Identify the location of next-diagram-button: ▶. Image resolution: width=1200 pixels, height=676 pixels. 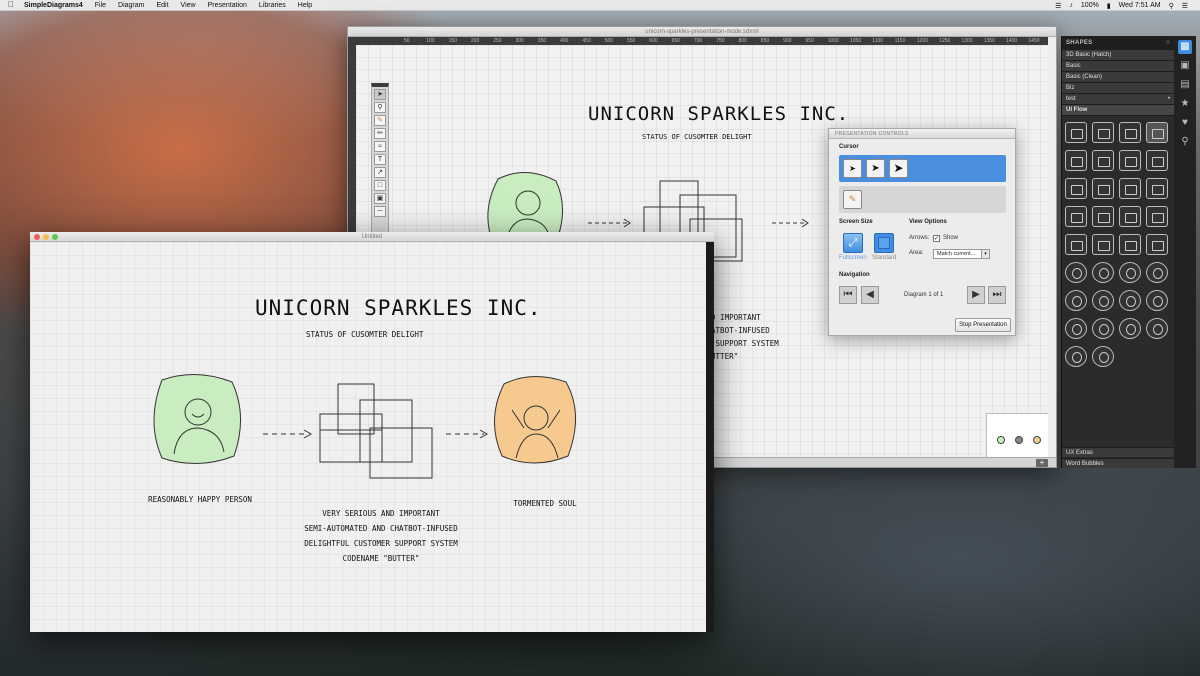
(976, 295).